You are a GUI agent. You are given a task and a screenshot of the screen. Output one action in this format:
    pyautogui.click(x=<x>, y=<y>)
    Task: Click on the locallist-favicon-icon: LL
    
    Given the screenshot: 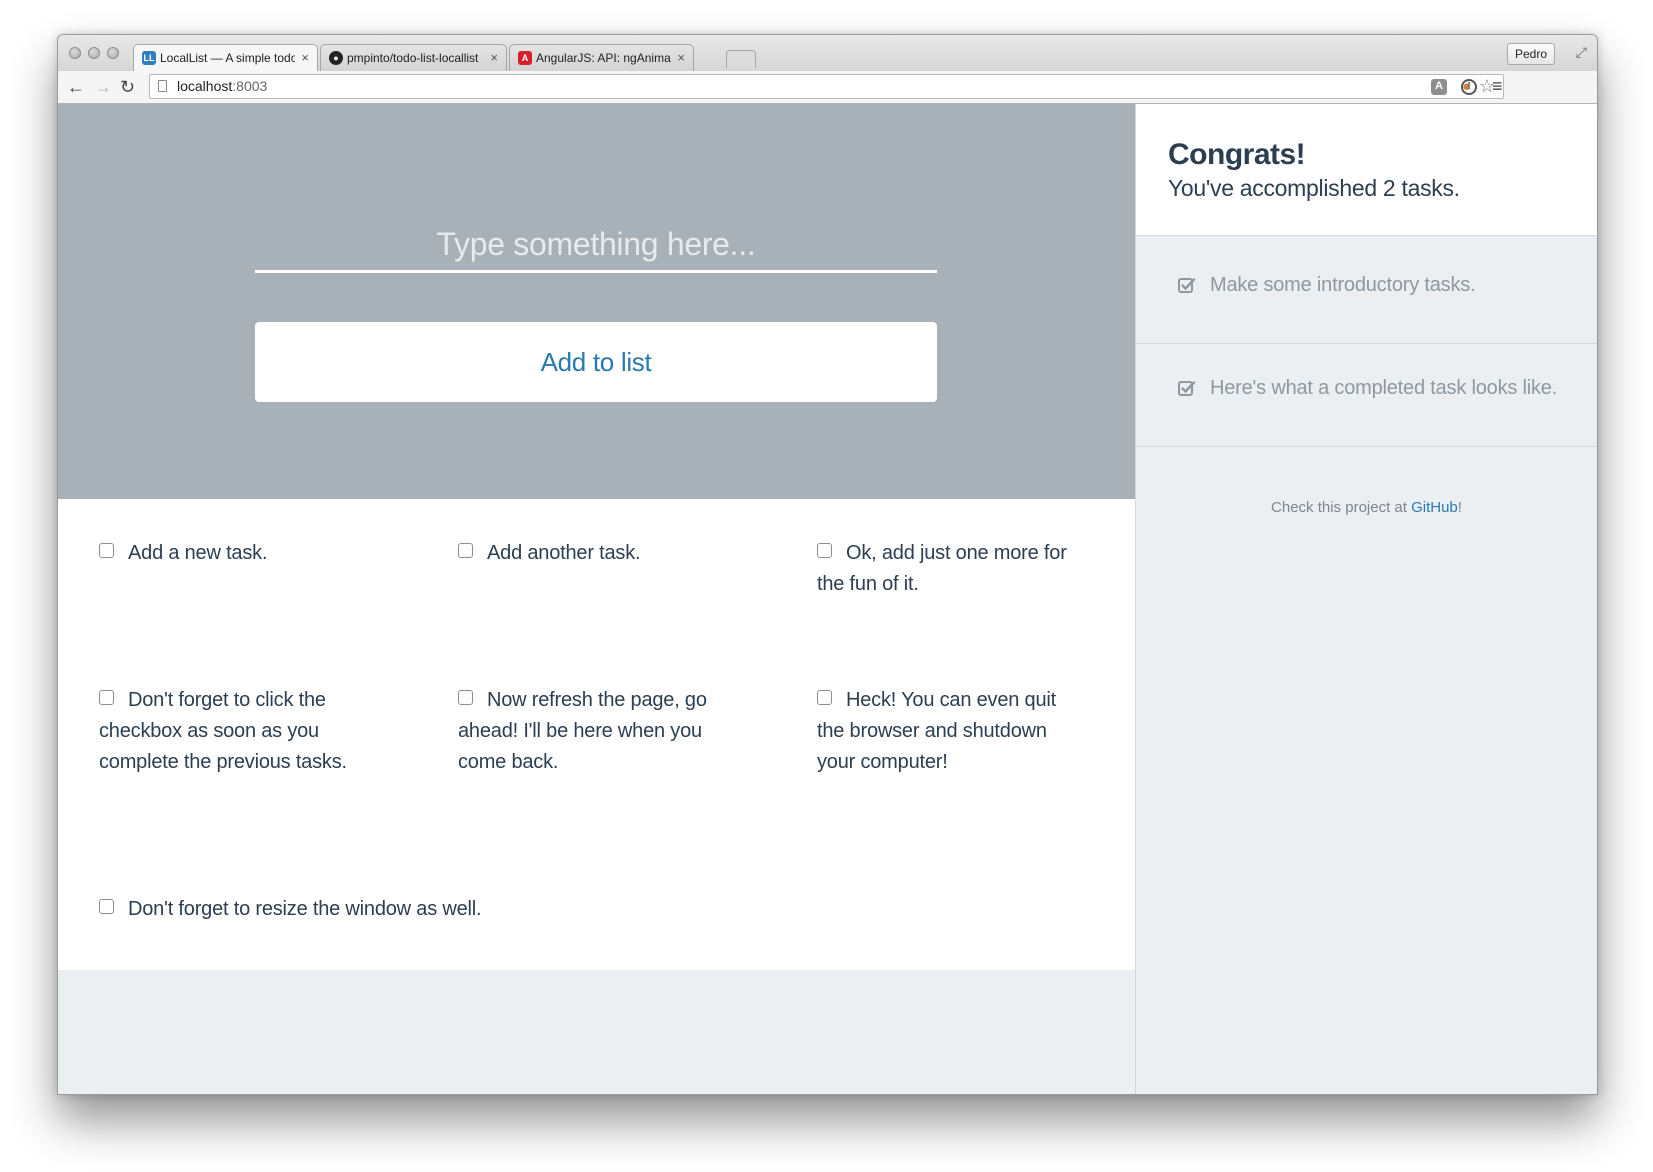 What is the action you would take?
    pyautogui.click(x=149, y=58)
    